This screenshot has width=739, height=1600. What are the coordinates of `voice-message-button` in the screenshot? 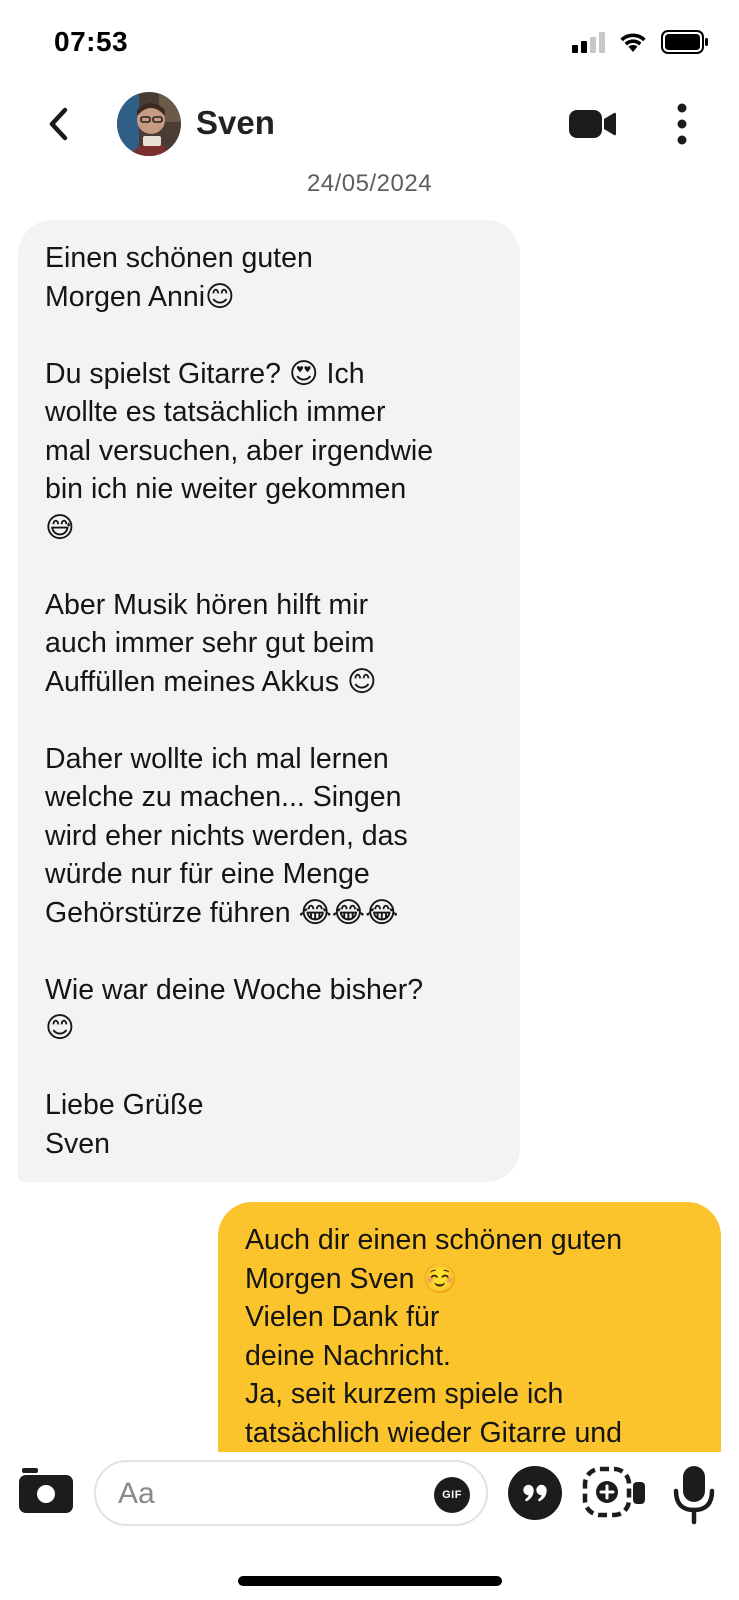 It's located at (694, 1495).